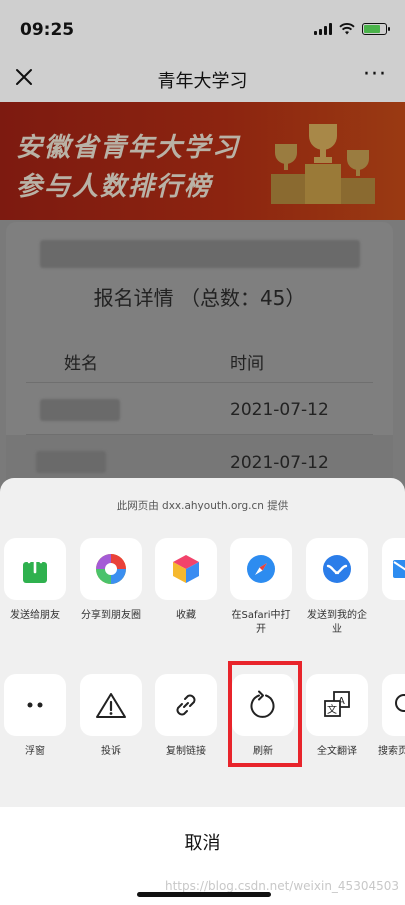  What do you see at coordinates (81, 364) in the screenshot?
I see `column-header-name: 姓名` at bounding box center [81, 364].